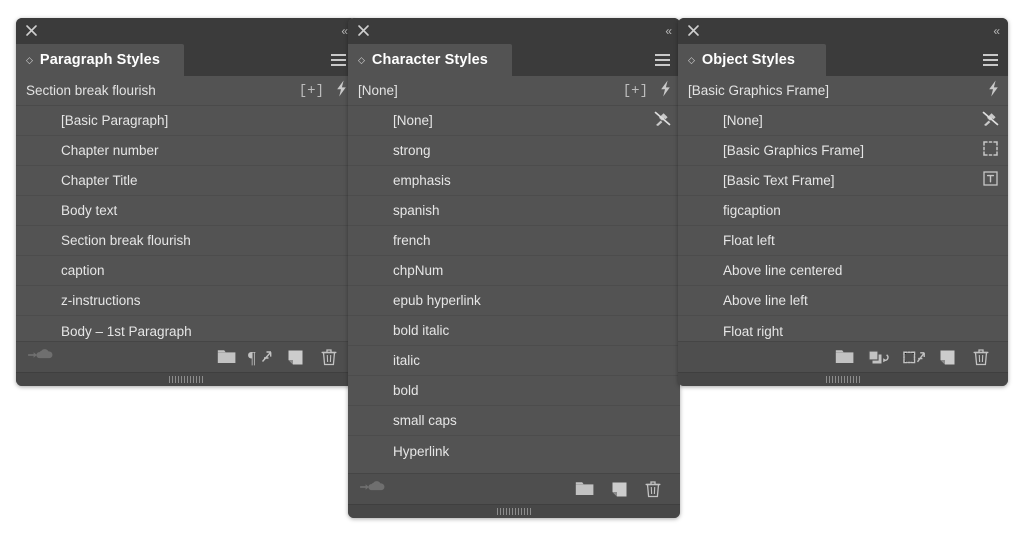  What do you see at coordinates (514, 391) in the screenshot?
I see `list-item: bold` at bounding box center [514, 391].